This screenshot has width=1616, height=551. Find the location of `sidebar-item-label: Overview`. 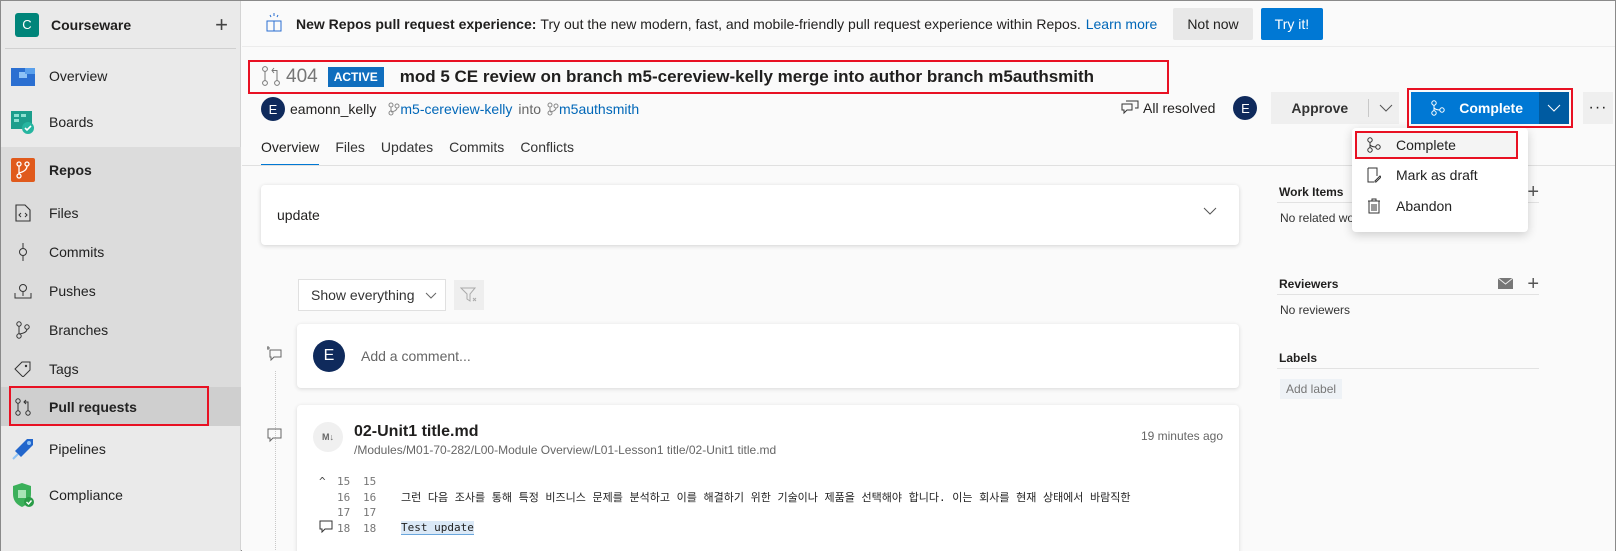

sidebar-item-label: Overview is located at coordinates (78, 76).